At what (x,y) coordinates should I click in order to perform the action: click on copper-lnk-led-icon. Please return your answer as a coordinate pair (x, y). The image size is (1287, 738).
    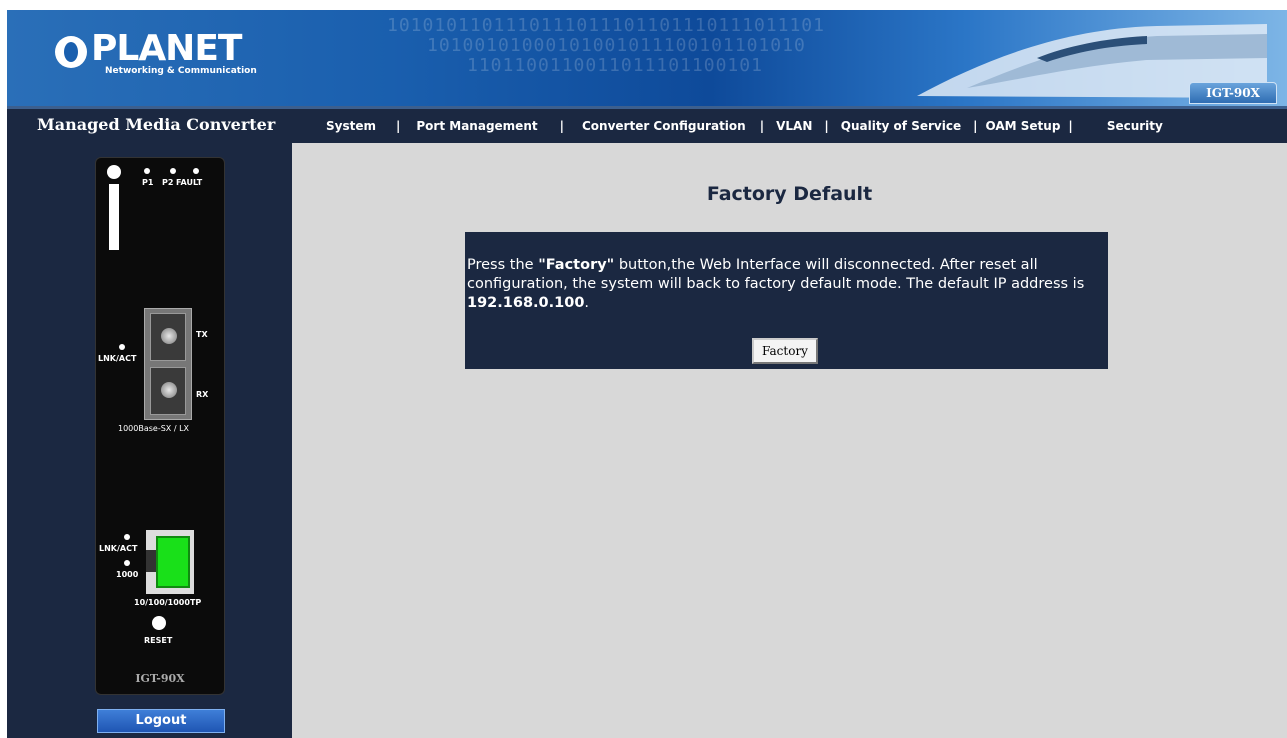
    Looking at the image, I should click on (127, 537).